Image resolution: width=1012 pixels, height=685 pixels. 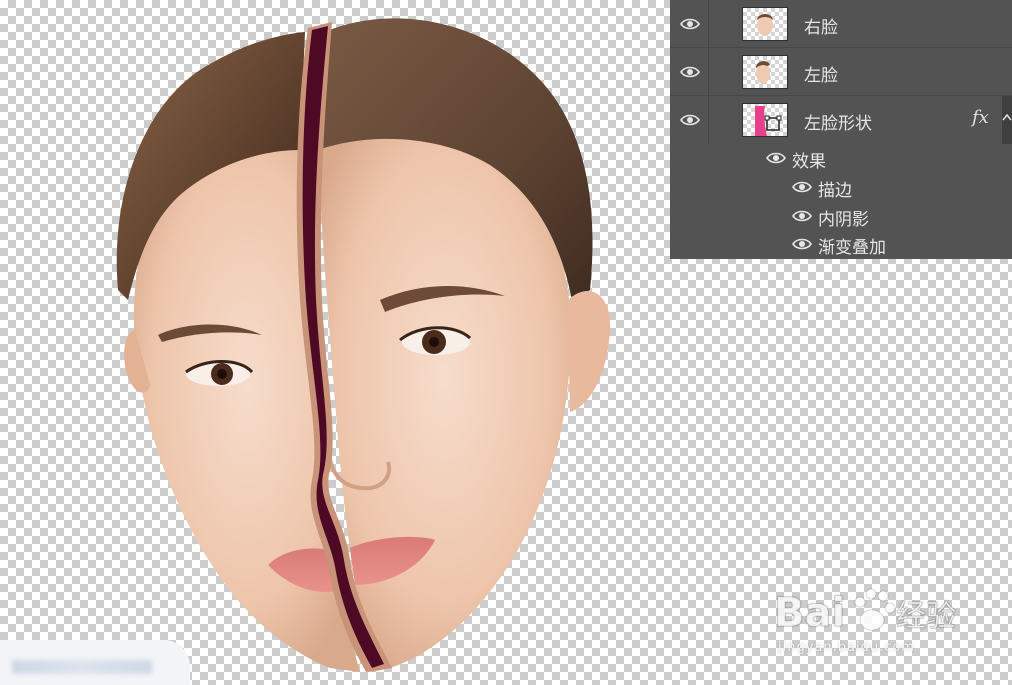 I want to click on face-left-thumbnail-icon, so click(x=765, y=72).